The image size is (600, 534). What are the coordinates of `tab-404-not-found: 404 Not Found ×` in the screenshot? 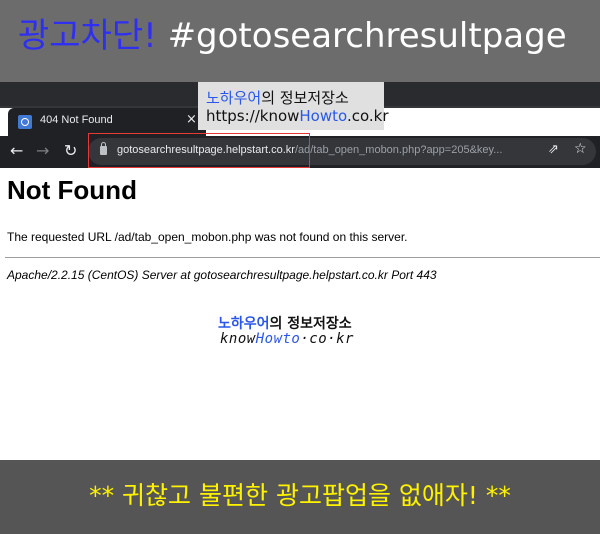 It's located at (107, 122).